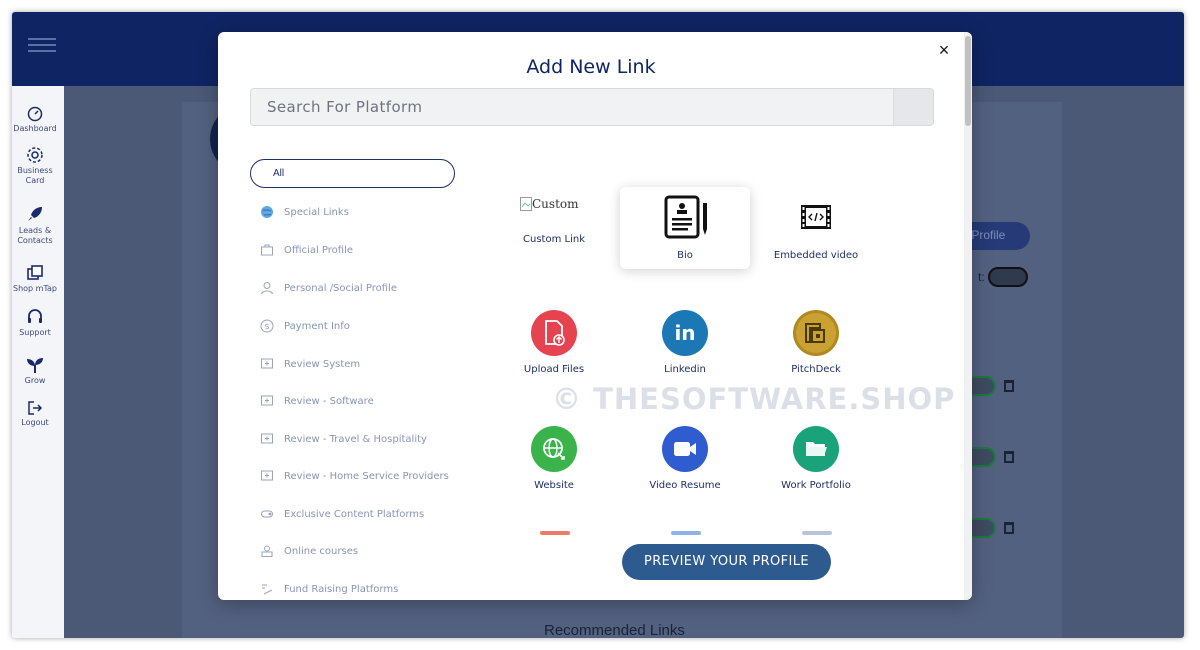 The height and width of the screenshot is (650, 1200). What do you see at coordinates (968, 316) in the screenshot?
I see `modal-scrollbar` at bounding box center [968, 316].